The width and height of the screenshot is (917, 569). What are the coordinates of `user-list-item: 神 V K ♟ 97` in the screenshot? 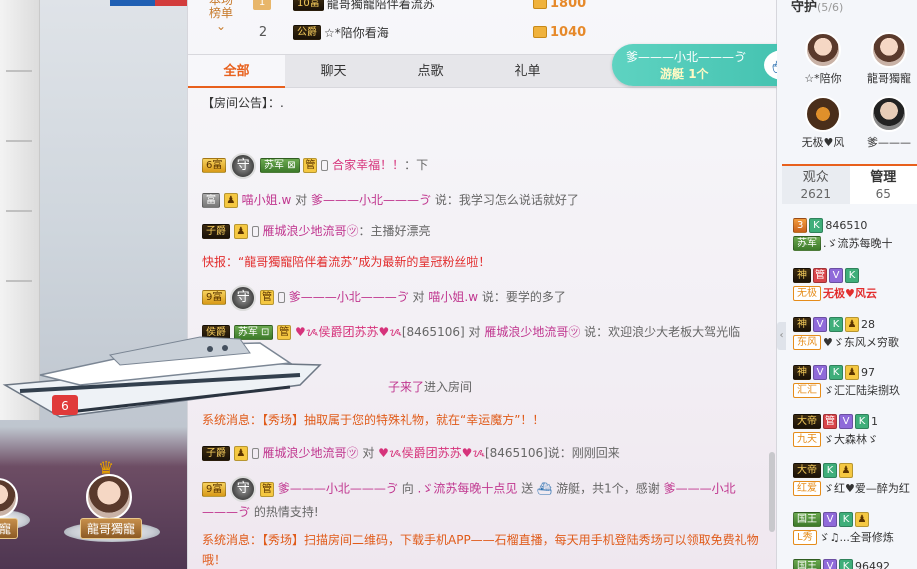 It's located at (855, 372).